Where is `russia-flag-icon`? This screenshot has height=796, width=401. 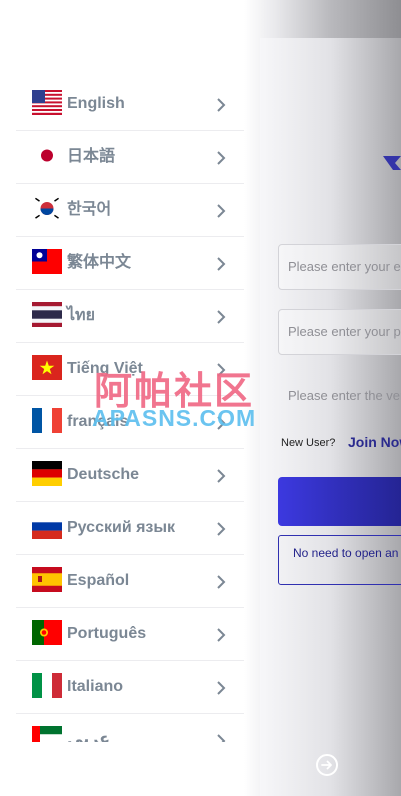
russia-flag-icon is located at coordinates (47, 526).